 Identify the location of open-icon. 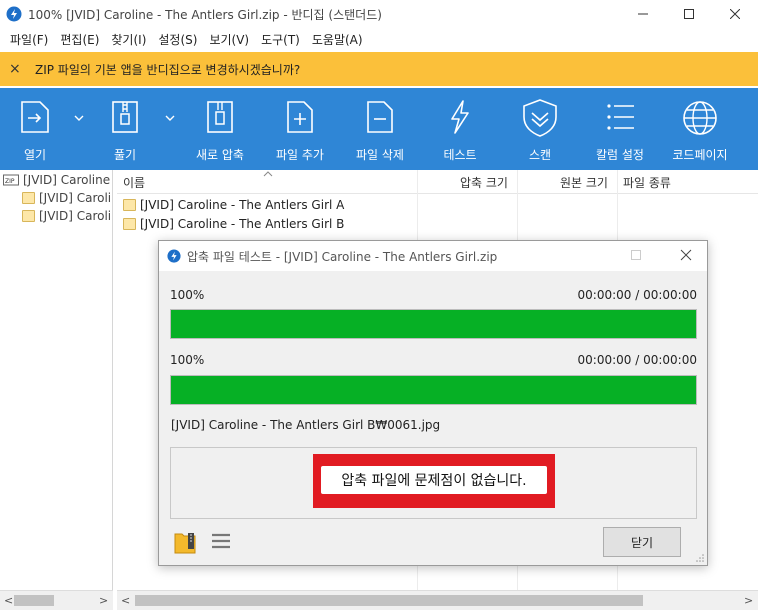
(35, 117).